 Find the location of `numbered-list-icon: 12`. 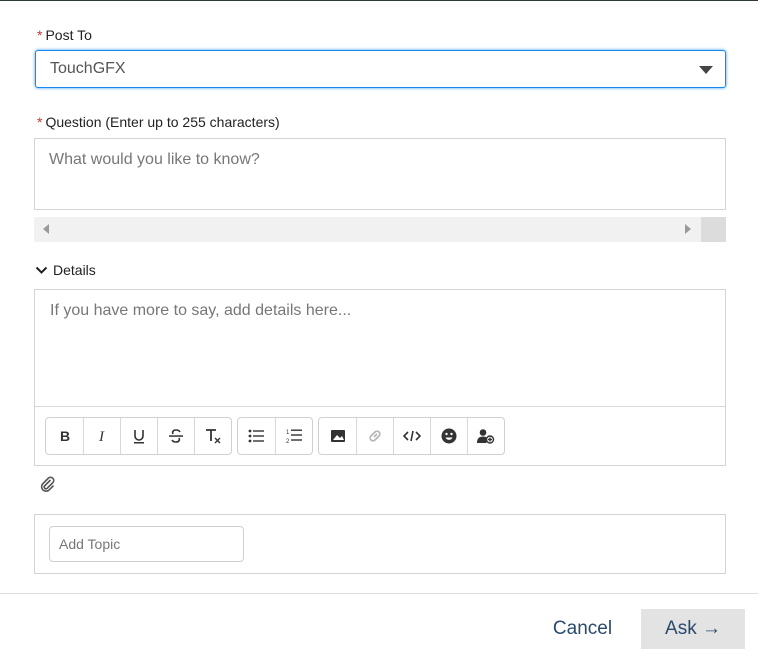

numbered-list-icon: 12 is located at coordinates (294, 436).